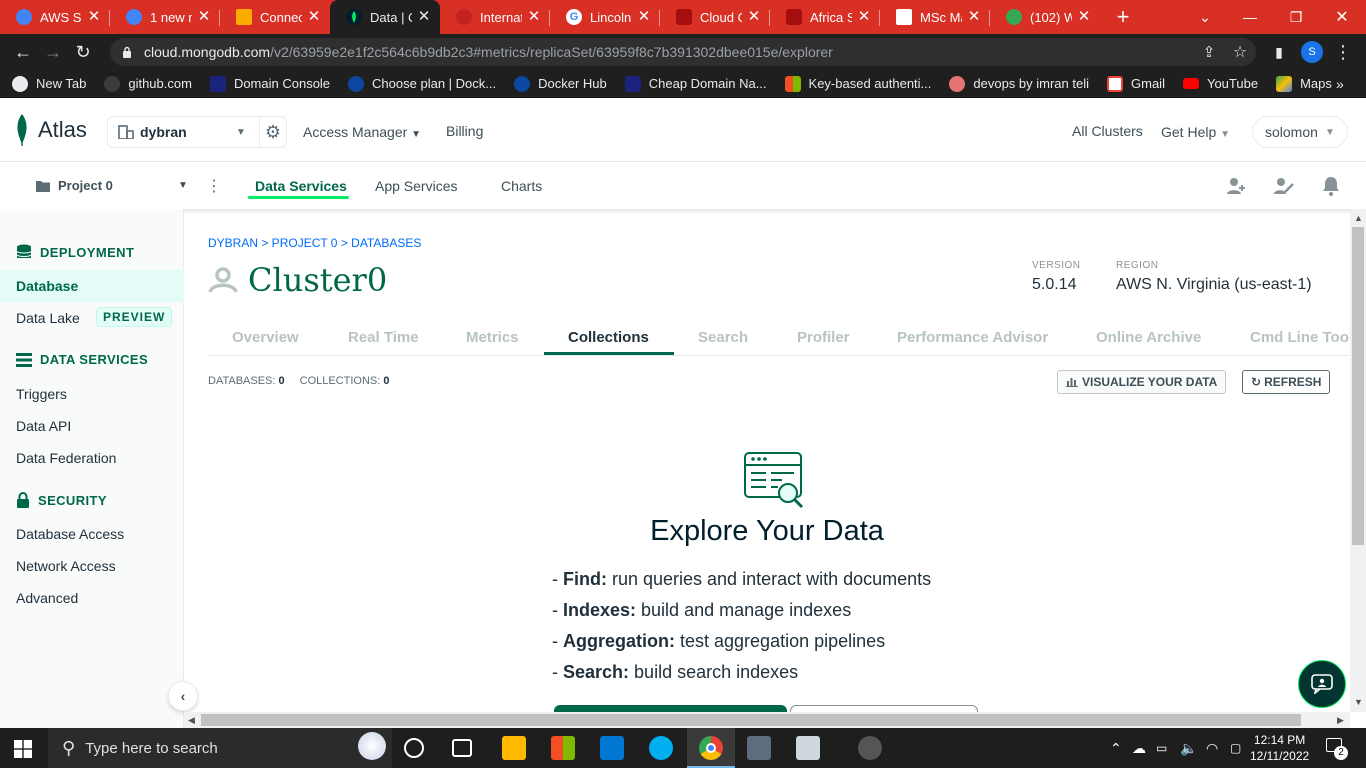 Image resolution: width=1366 pixels, height=768 pixels. I want to click on side-panel-icon: ▮, so click(1279, 52).